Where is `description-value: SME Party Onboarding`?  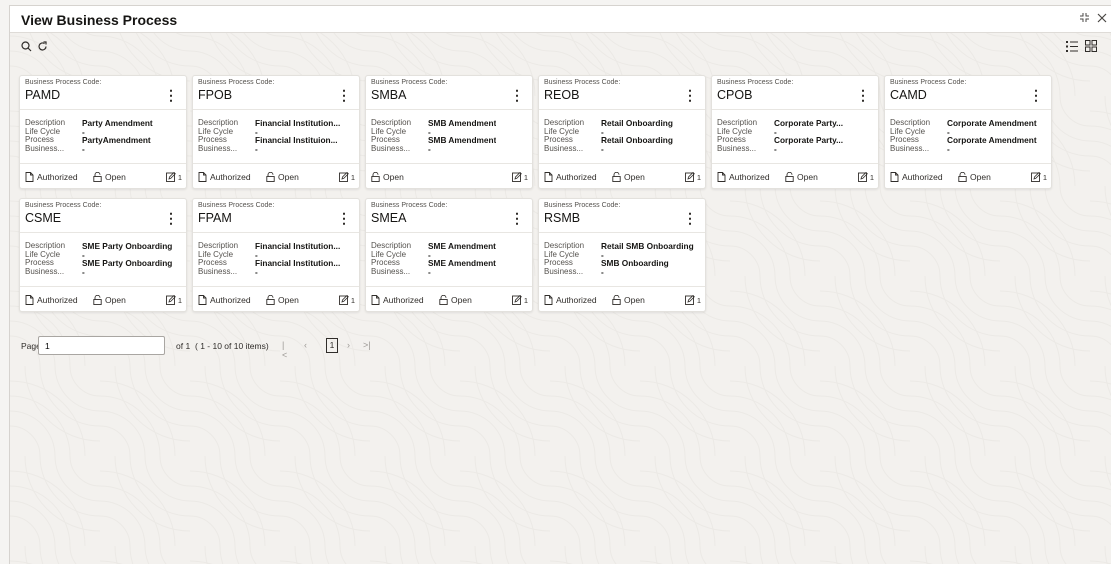
description-value: SME Party Onboarding is located at coordinates (127, 246).